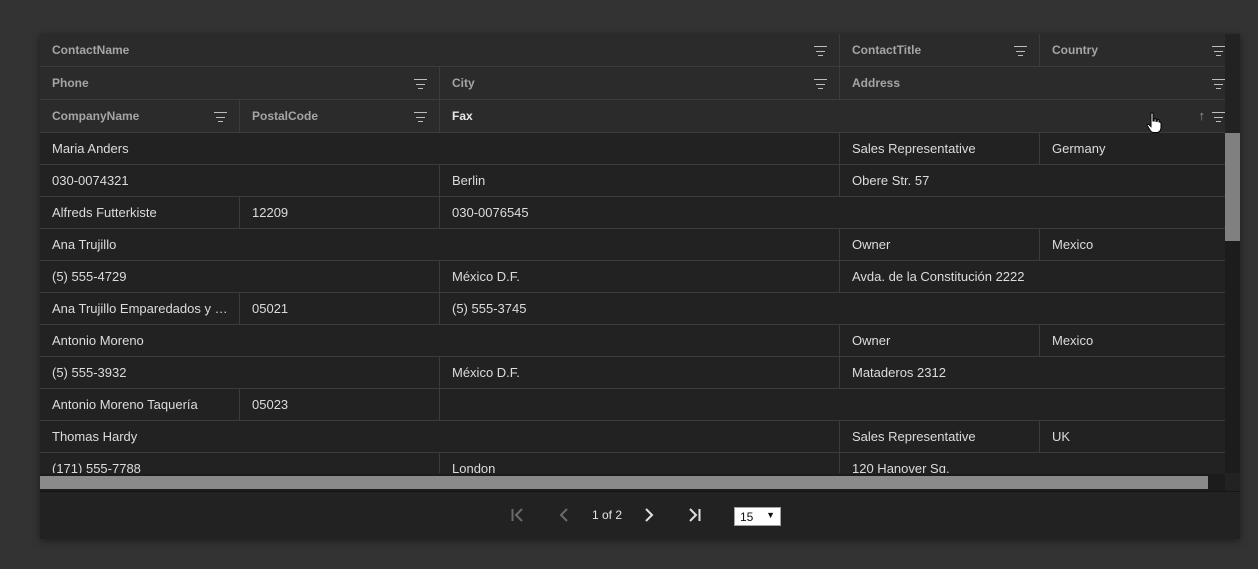  I want to click on table-row: (171) 555-7788 London 120 Hanover Sq., so click(632, 463).